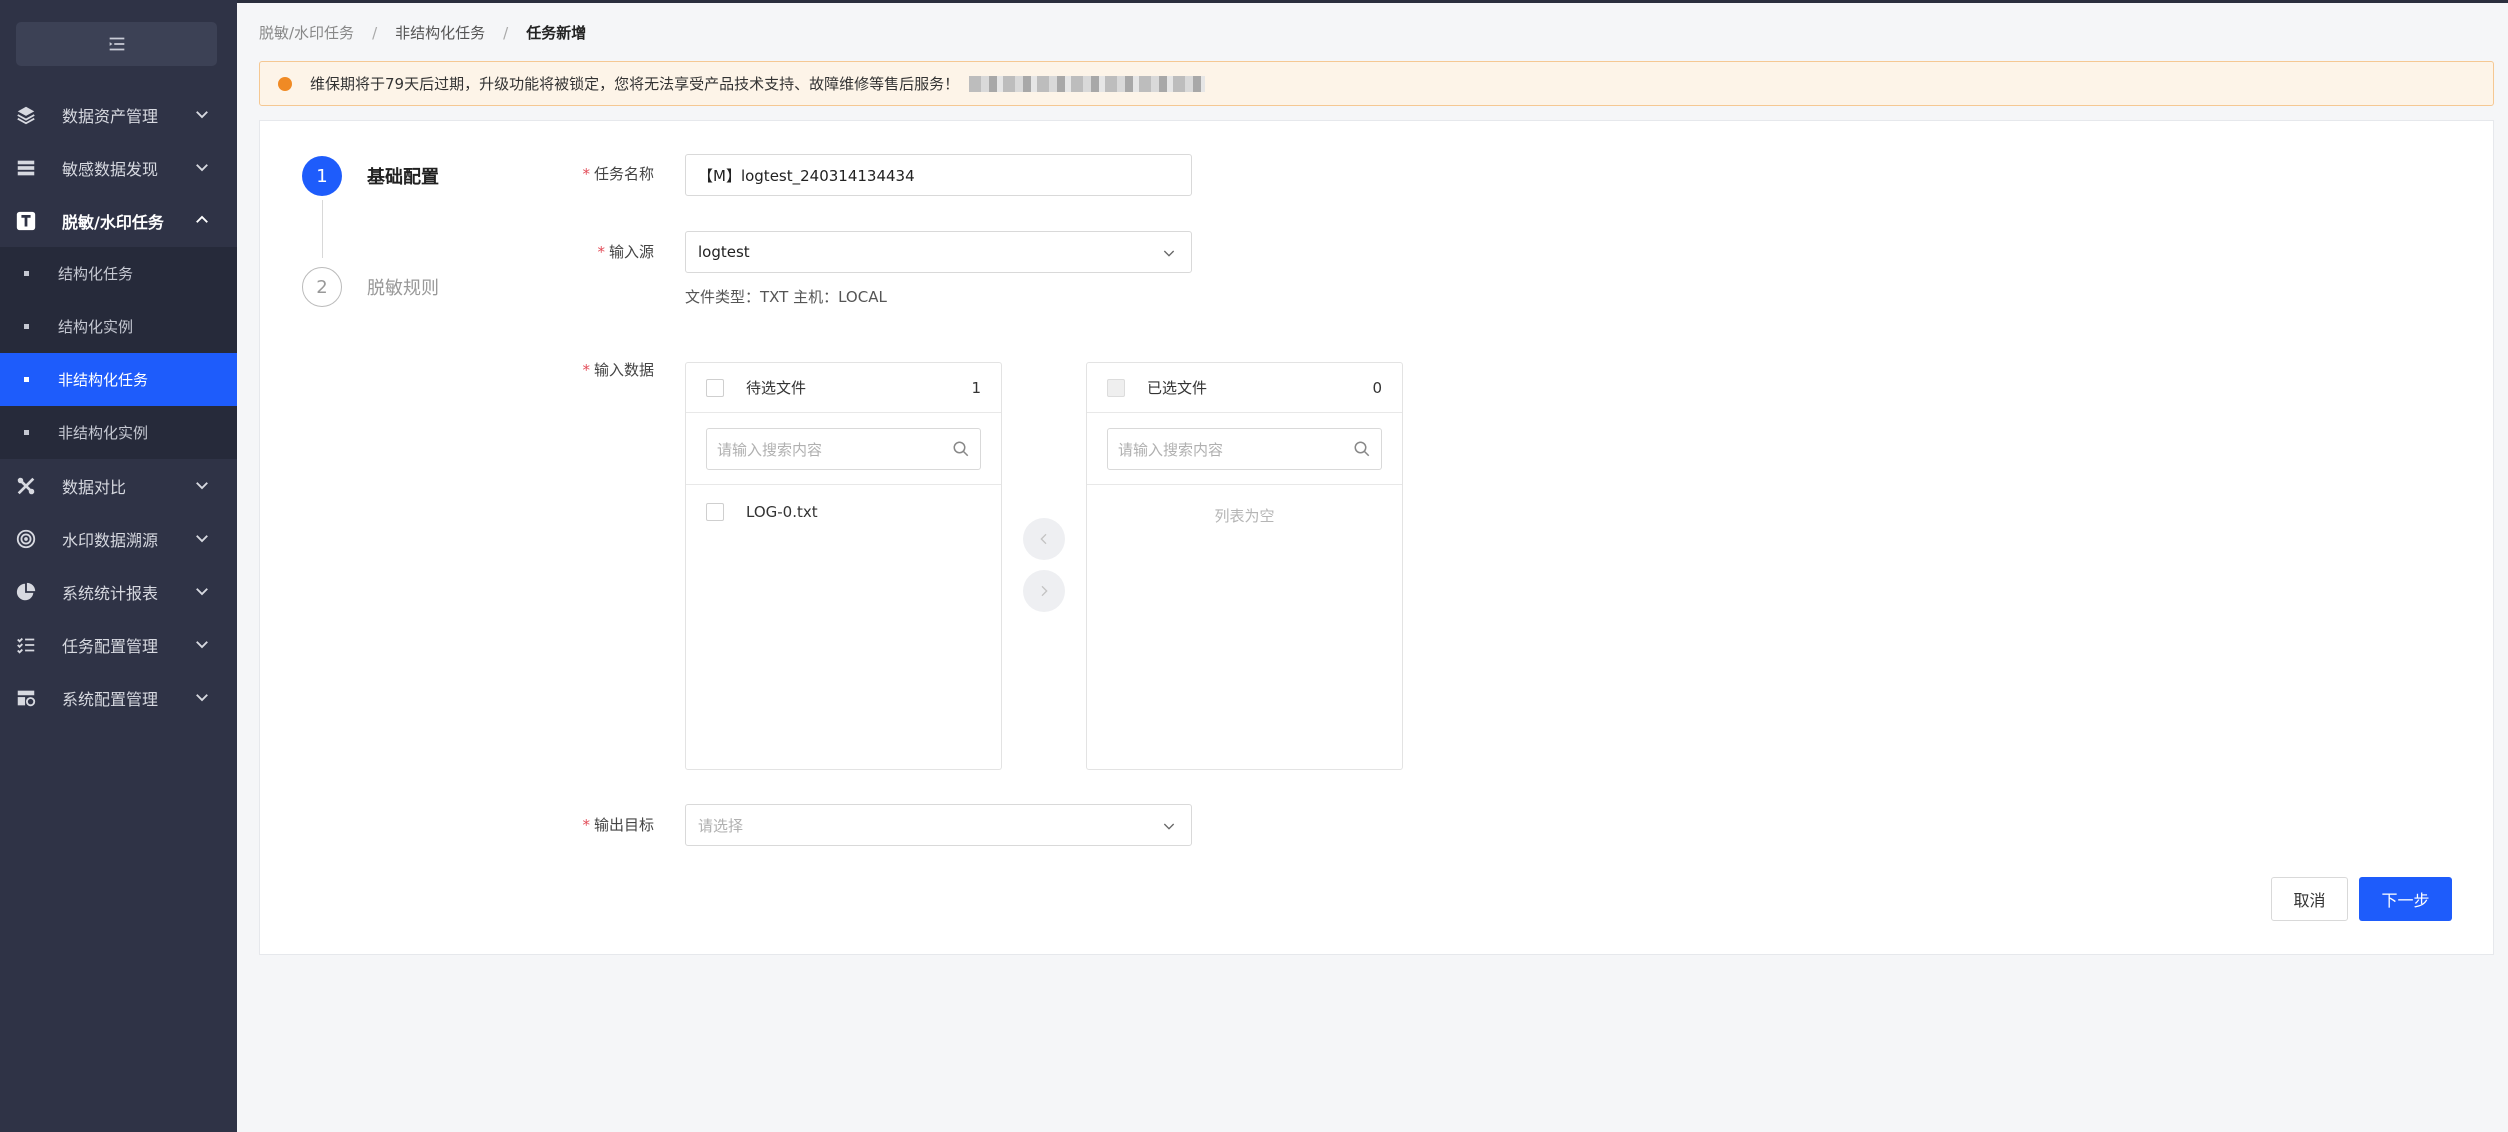 The width and height of the screenshot is (2508, 1132). I want to click on task-t-icon, so click(26, 221).